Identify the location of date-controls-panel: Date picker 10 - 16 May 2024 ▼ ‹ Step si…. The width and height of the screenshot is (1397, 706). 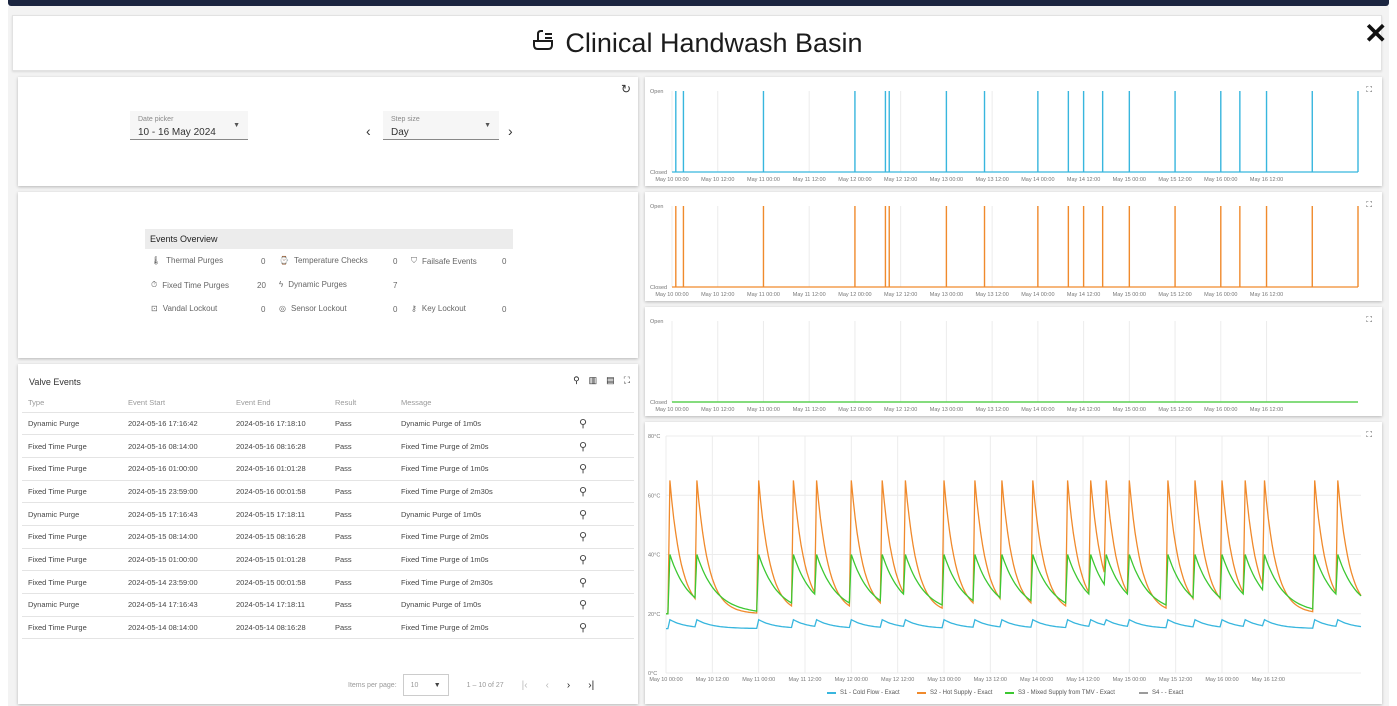
(328, 131).